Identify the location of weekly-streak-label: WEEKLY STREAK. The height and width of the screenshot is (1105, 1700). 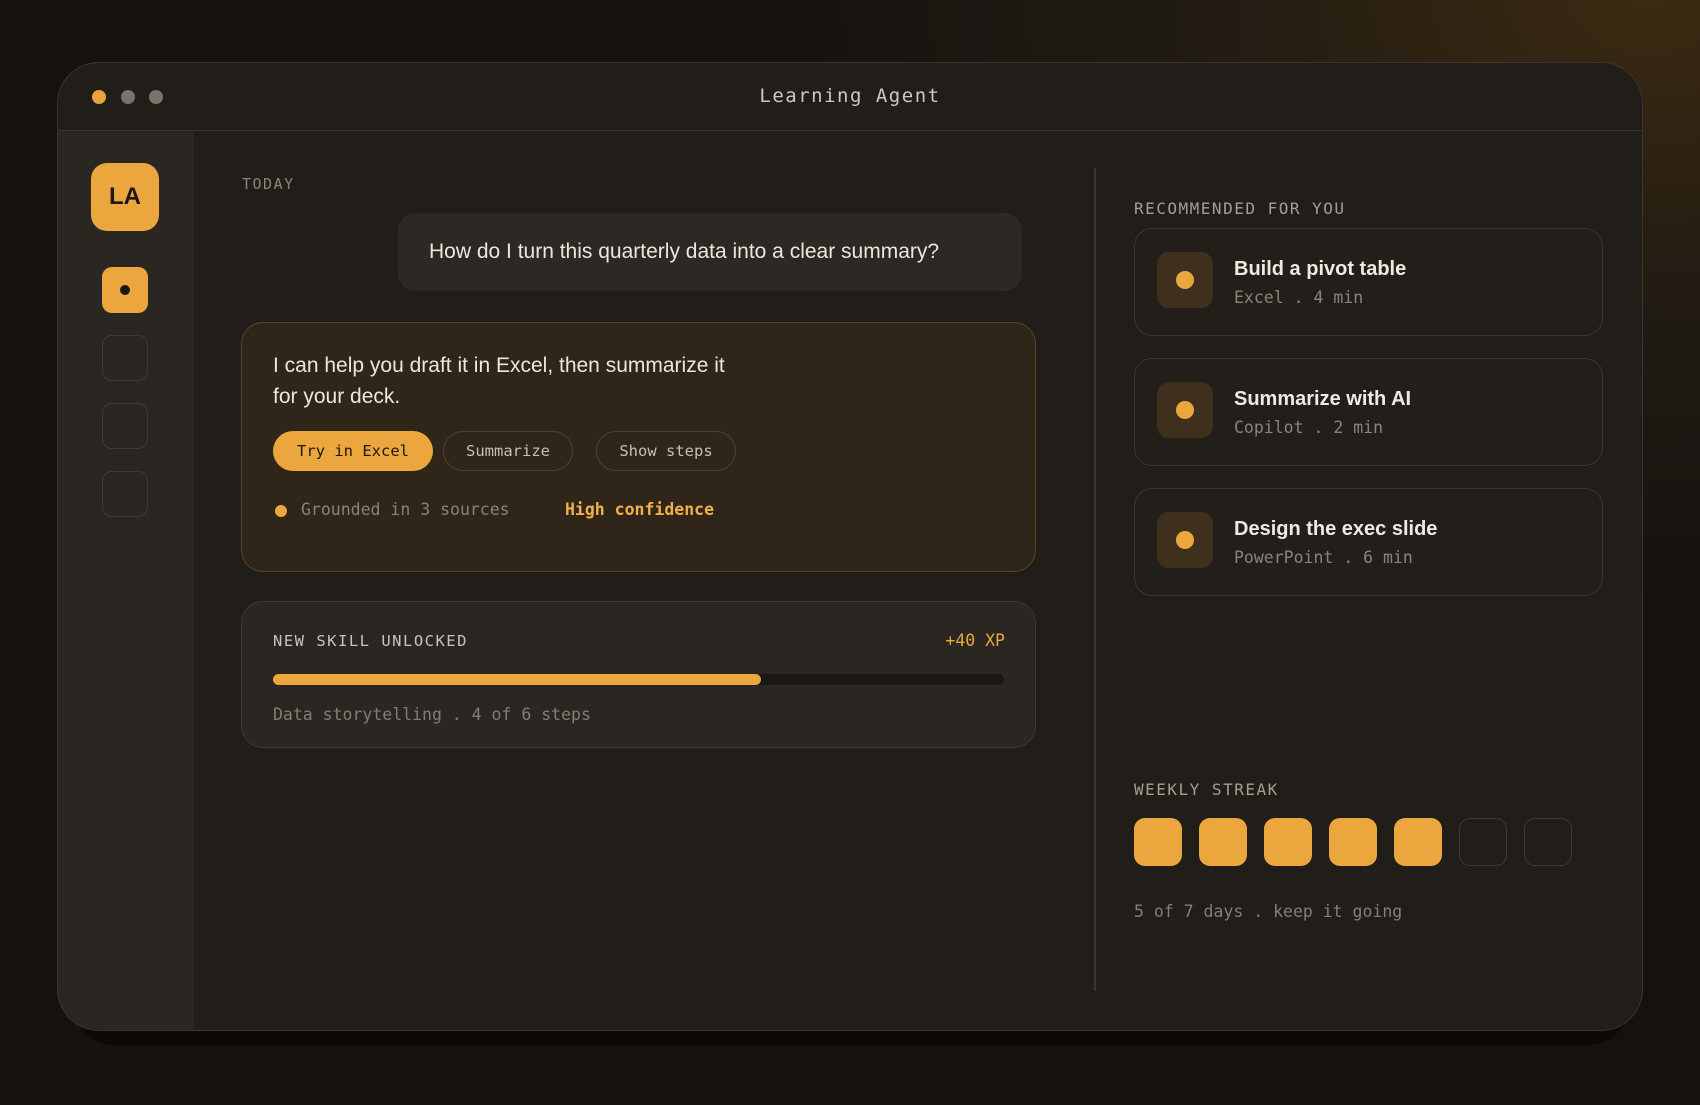
(1206, 789).